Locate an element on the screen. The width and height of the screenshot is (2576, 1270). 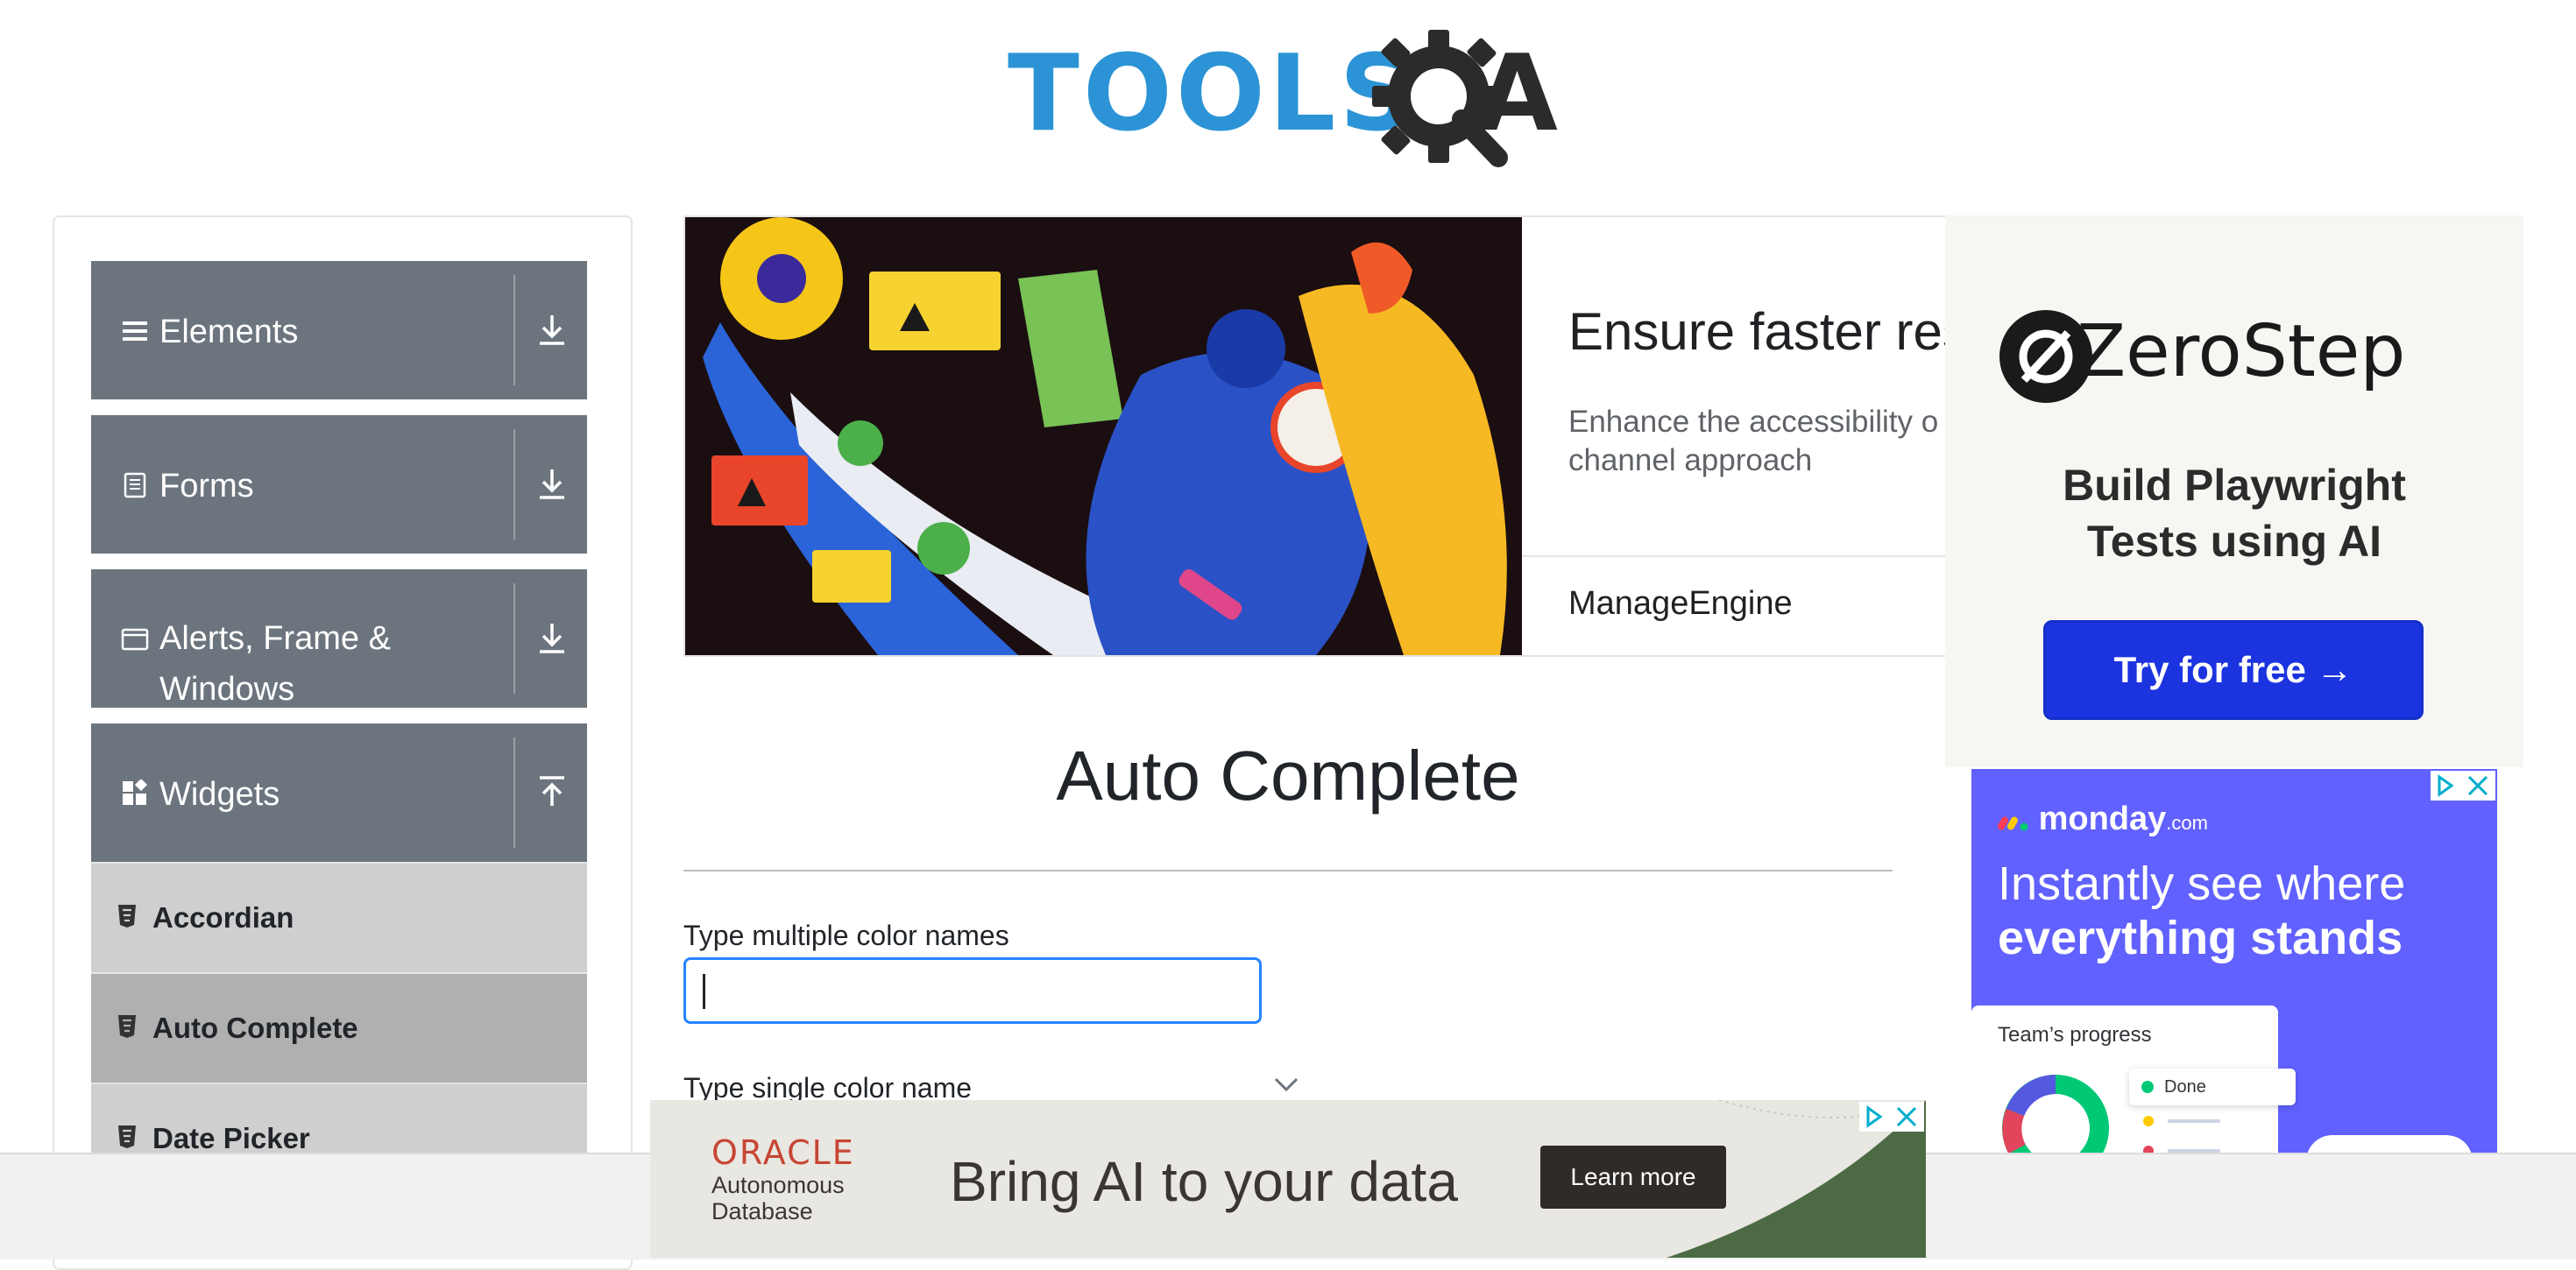
status-done-badge: Done is located at coordinates (2212, 1087).